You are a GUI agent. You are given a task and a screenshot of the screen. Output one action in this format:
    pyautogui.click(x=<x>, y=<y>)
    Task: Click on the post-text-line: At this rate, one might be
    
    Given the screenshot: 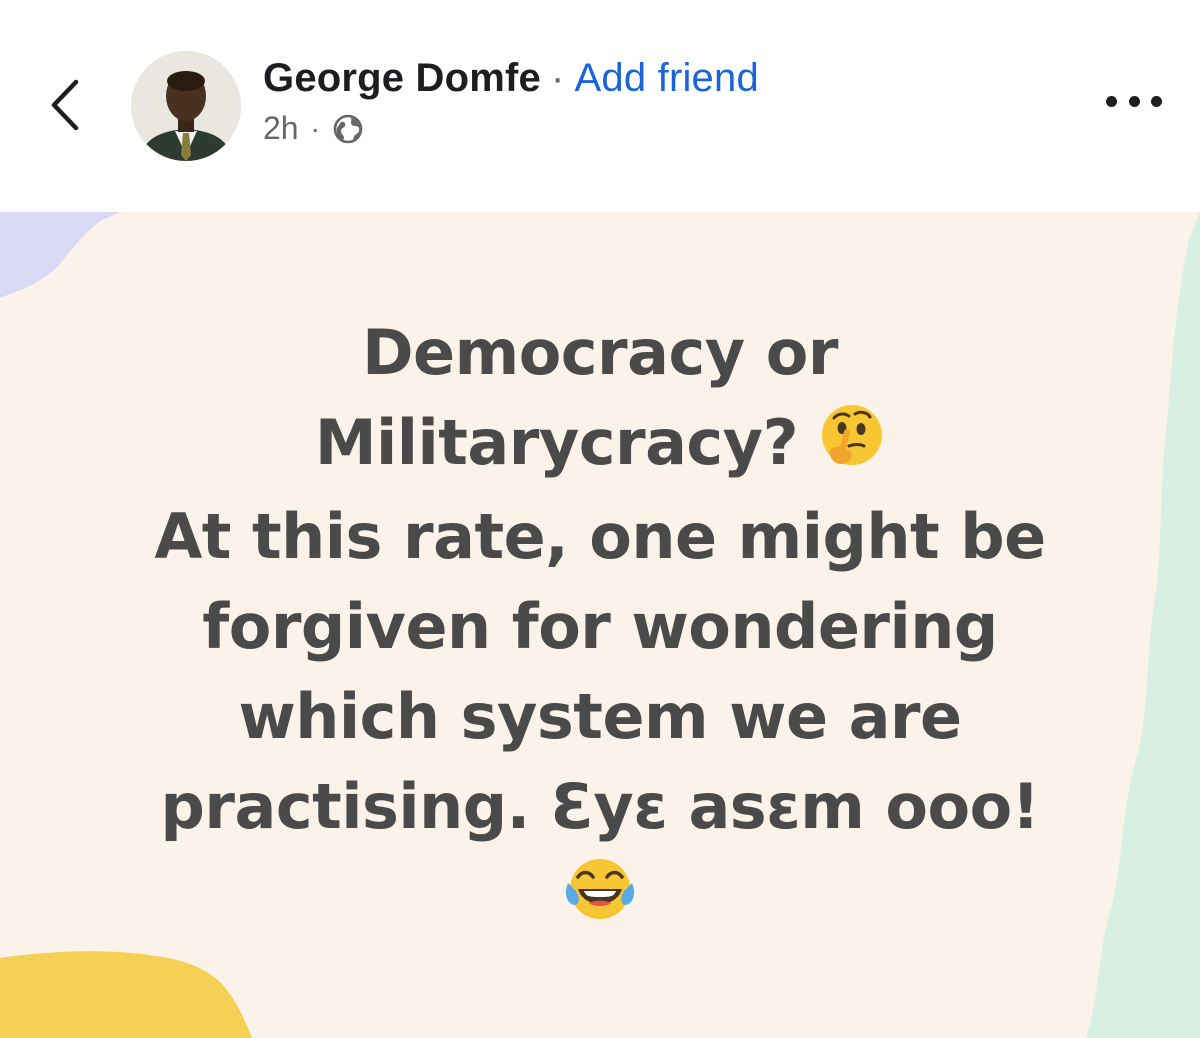 What is the action you would take?
    pyautogui.click(x=600, y=536)
    